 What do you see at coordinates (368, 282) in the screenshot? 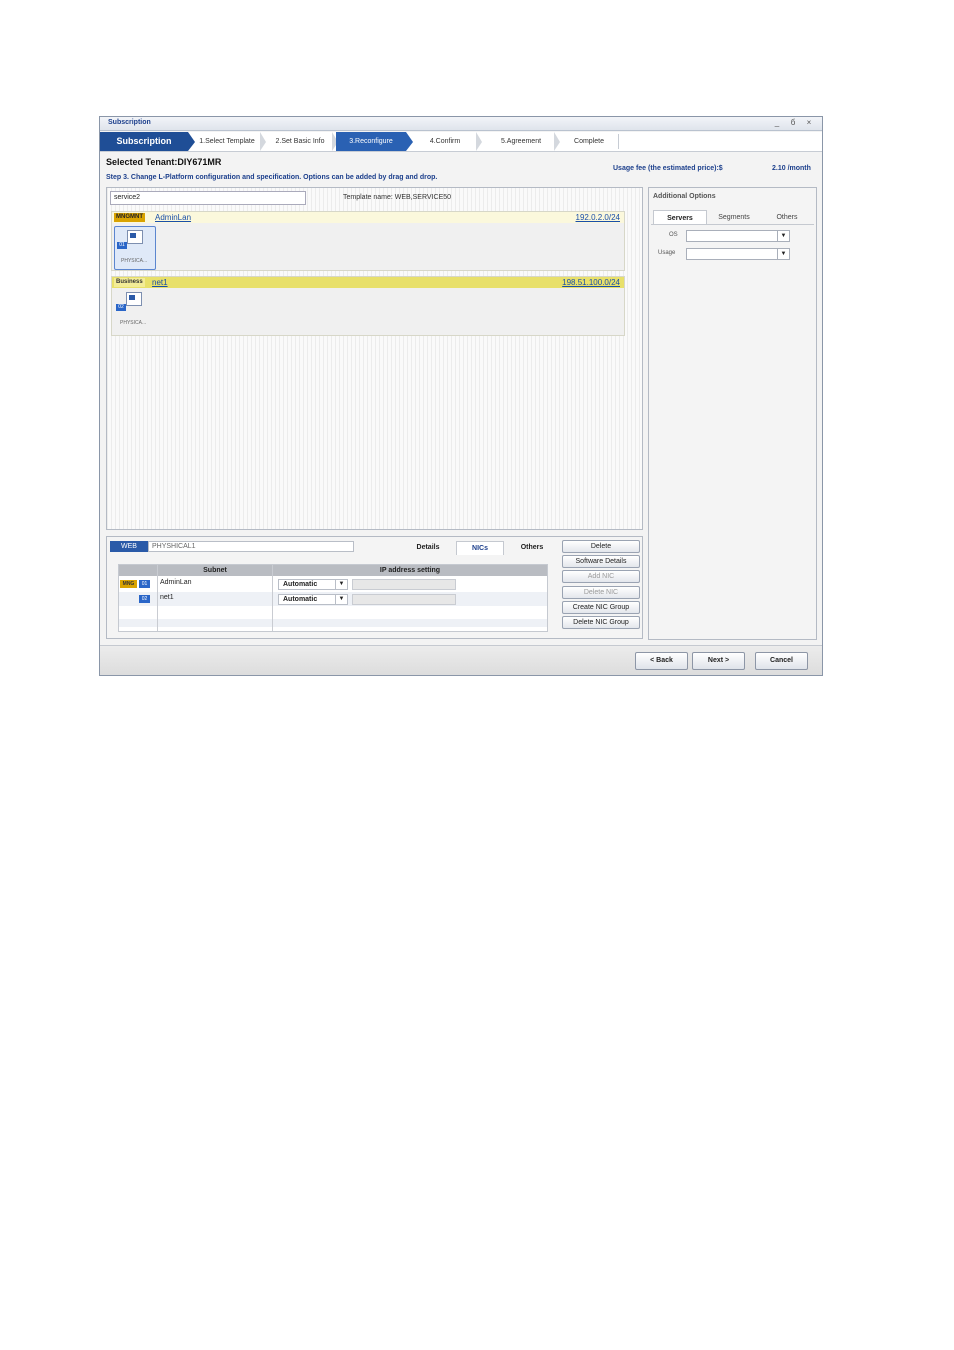
I see `segment-header: Business net1 198.51.100.0/24` at bounding box center [368, 282].